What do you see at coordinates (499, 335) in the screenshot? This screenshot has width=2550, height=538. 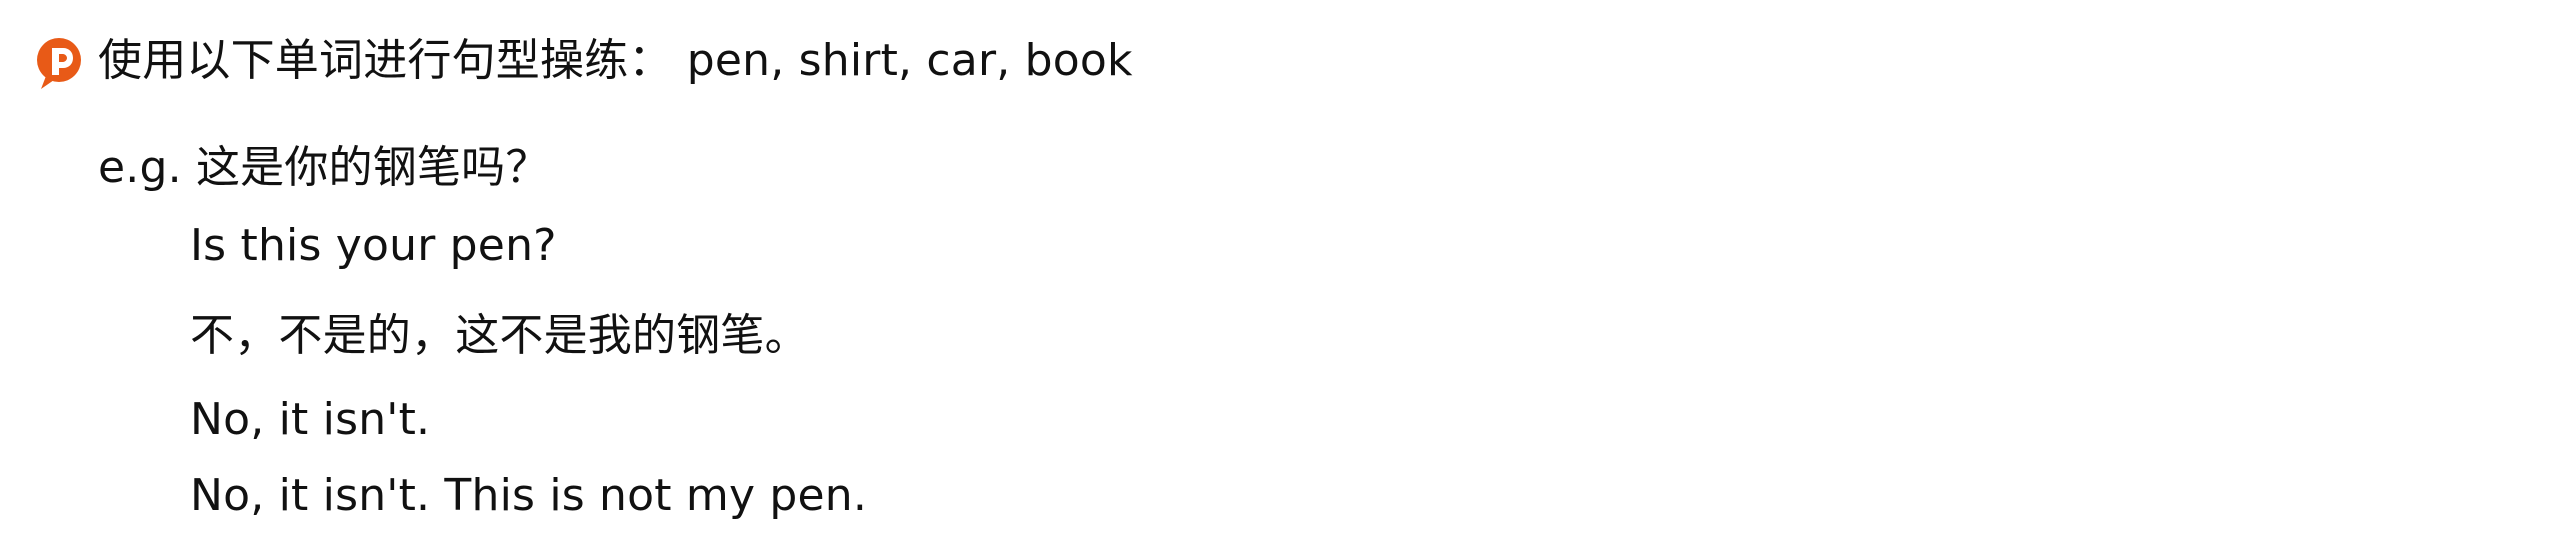 I see `example-line-chinese-answer: 不，不是的，这不是我的钢笔。` at bounding box center [499, 335].